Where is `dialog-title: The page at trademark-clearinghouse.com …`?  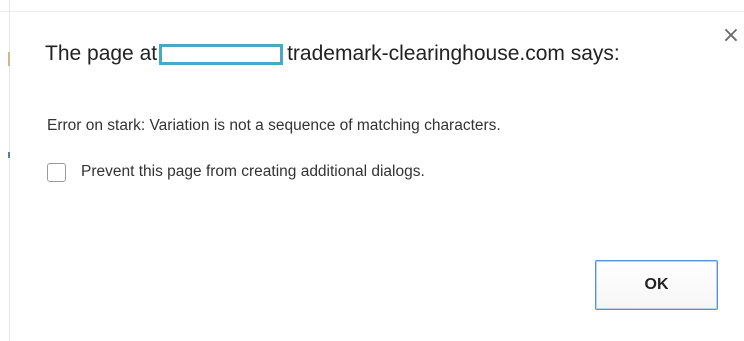
dialog-title: The page at trademark-clearinghouse.com … is located at coordinates (332, 54).